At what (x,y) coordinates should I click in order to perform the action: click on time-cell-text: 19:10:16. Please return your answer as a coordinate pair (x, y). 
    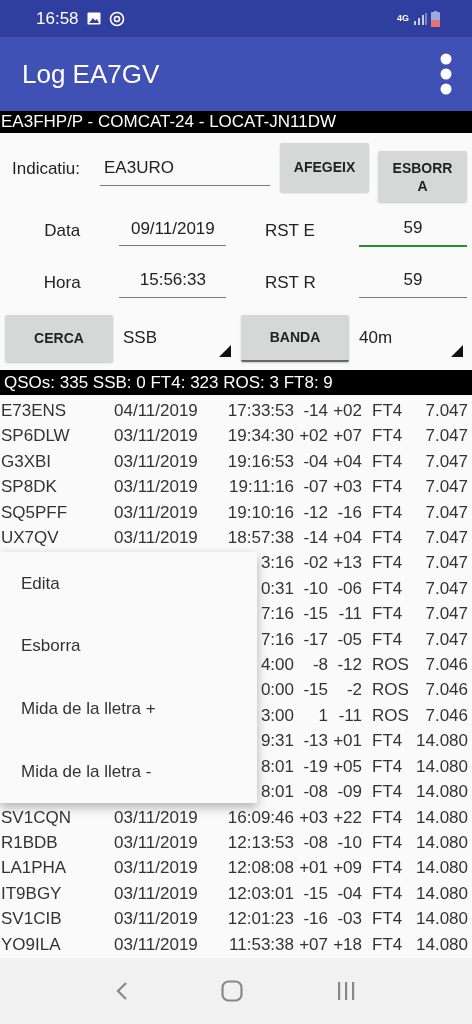
    Looking at the image, I should click on (260, 512).